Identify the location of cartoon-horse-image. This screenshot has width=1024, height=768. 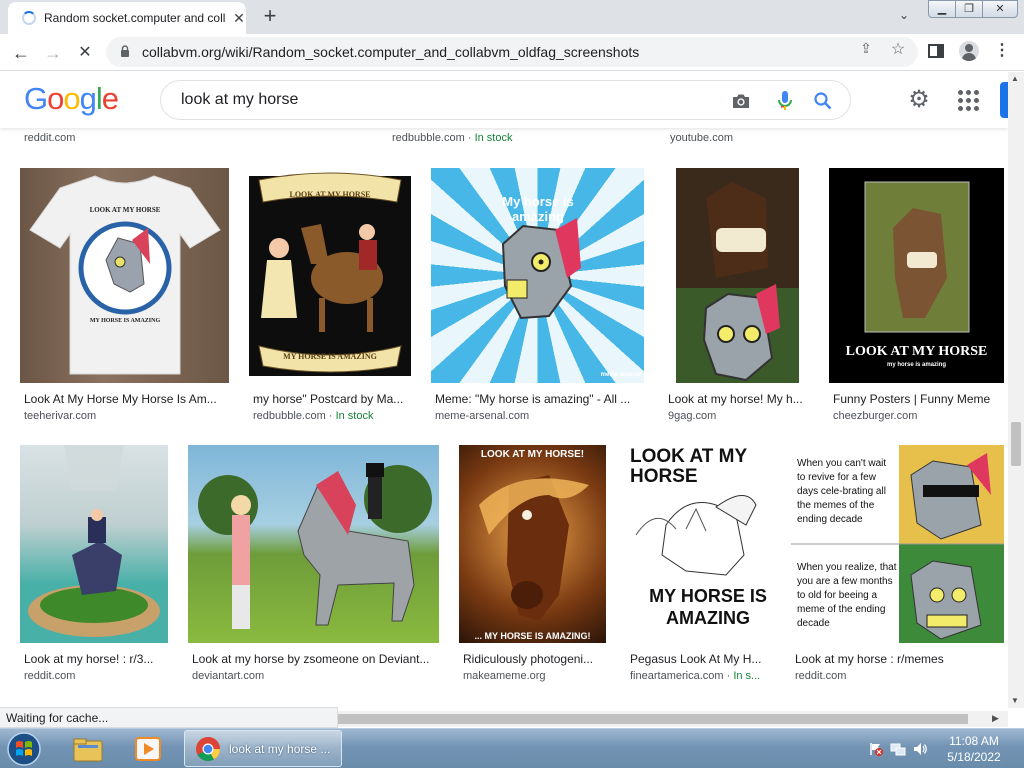
(315, 546).